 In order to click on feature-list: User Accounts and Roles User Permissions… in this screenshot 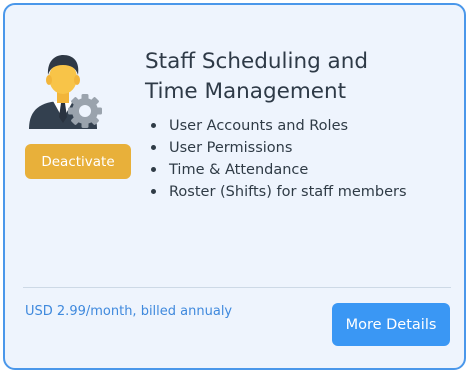, I will do `click(277, 159)`.